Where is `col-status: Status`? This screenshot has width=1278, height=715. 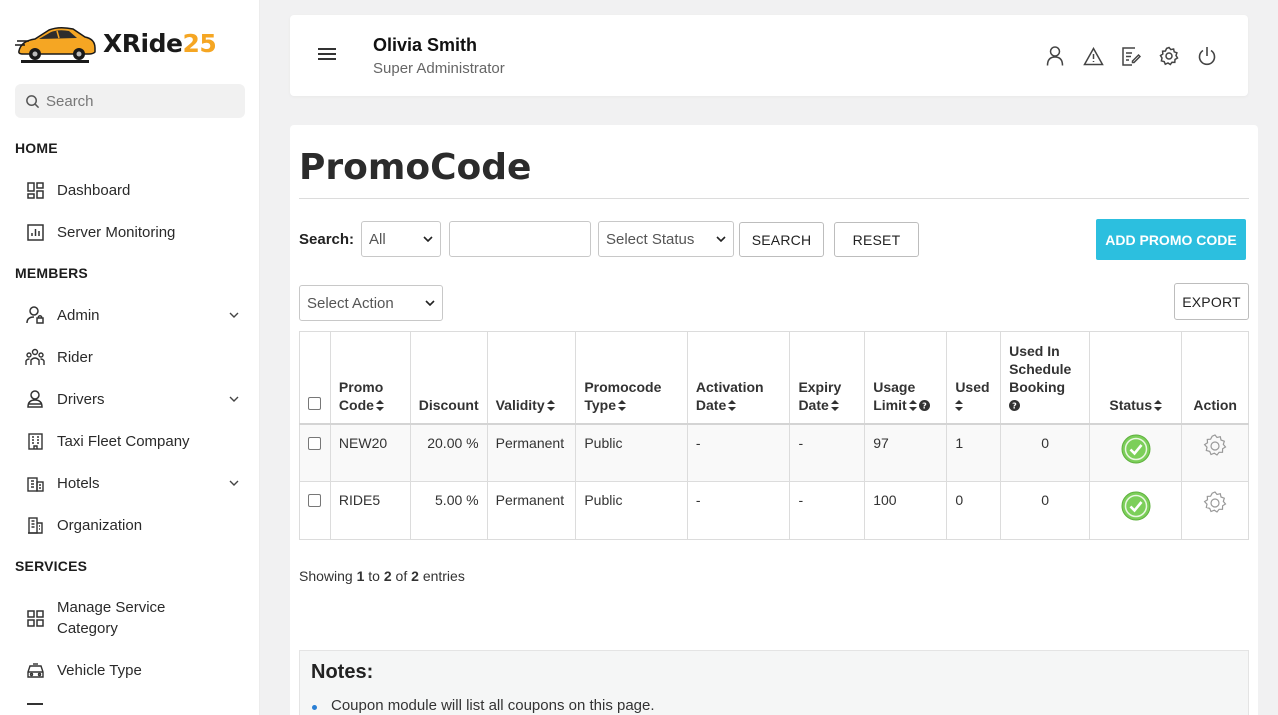
col-status: Status is located at coordinates (1136, 377).